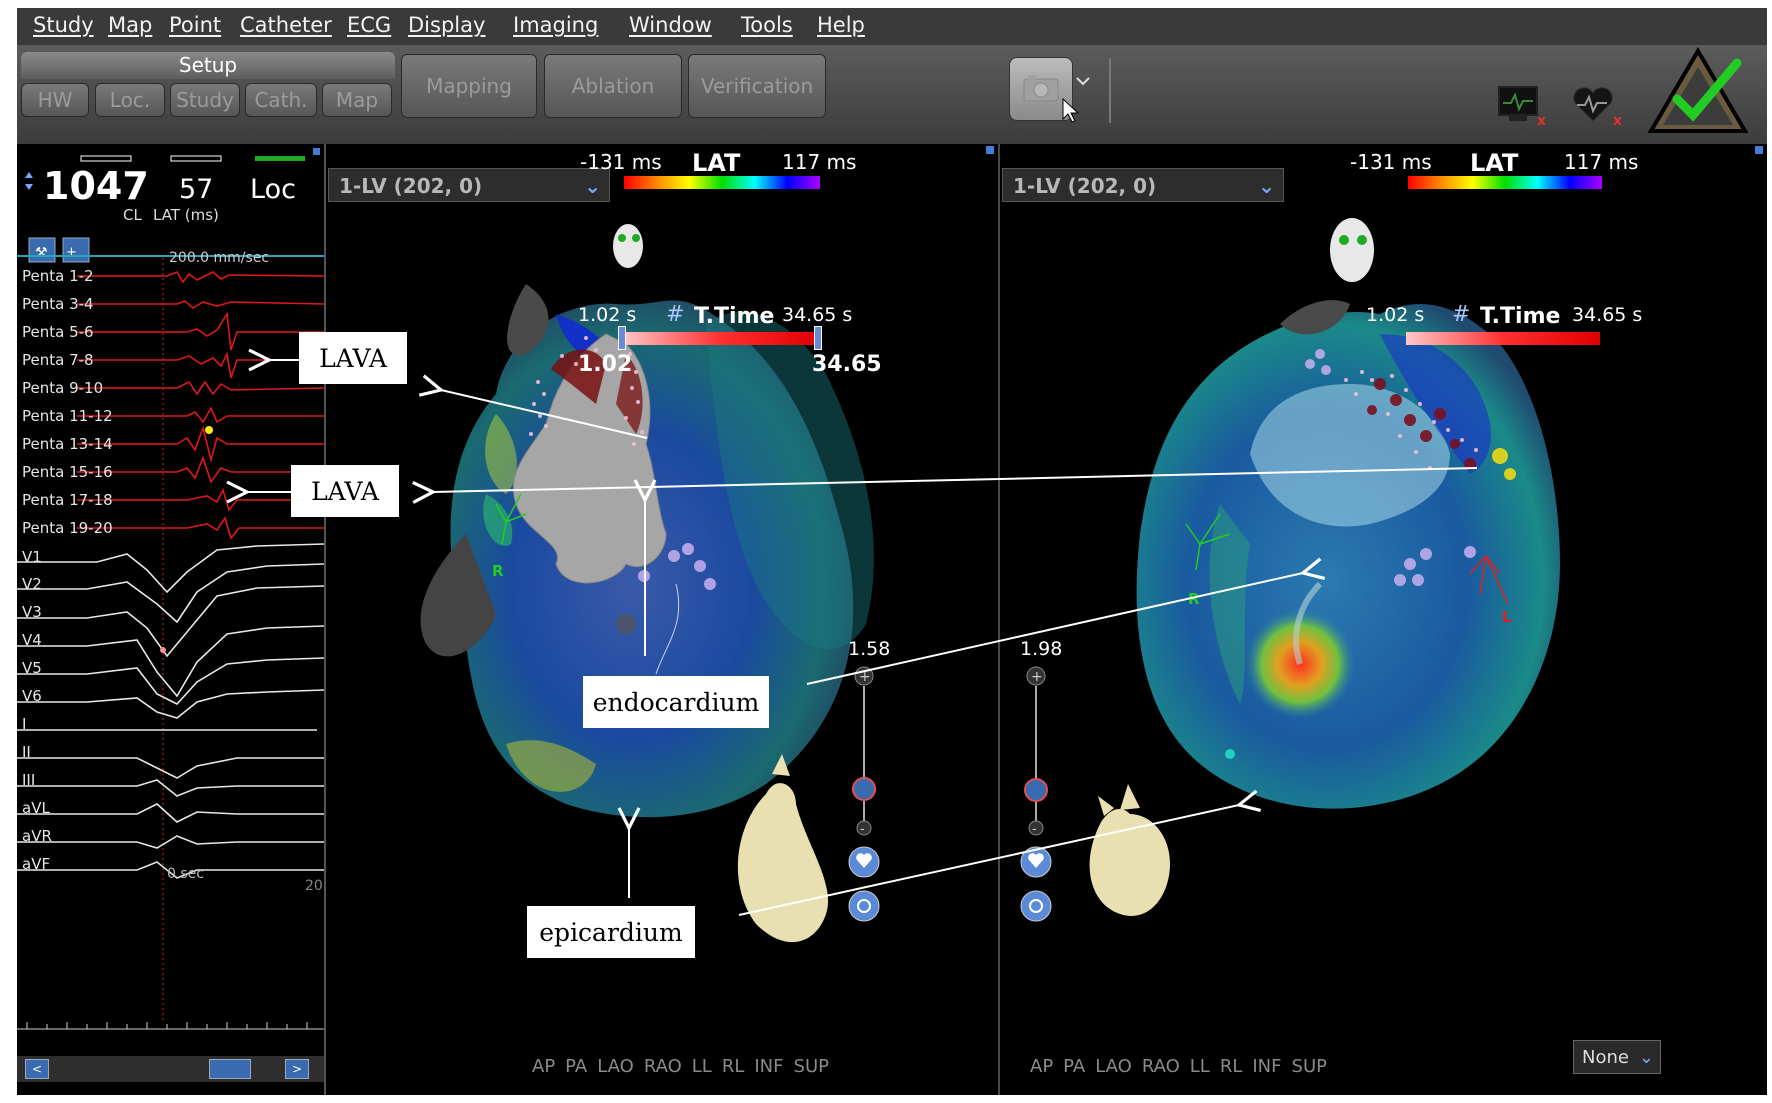 Image resolution: width=1772 pixels, height=1103 pixels. I want to click on annotation-epicardium: epicardium, so click(611, 932).